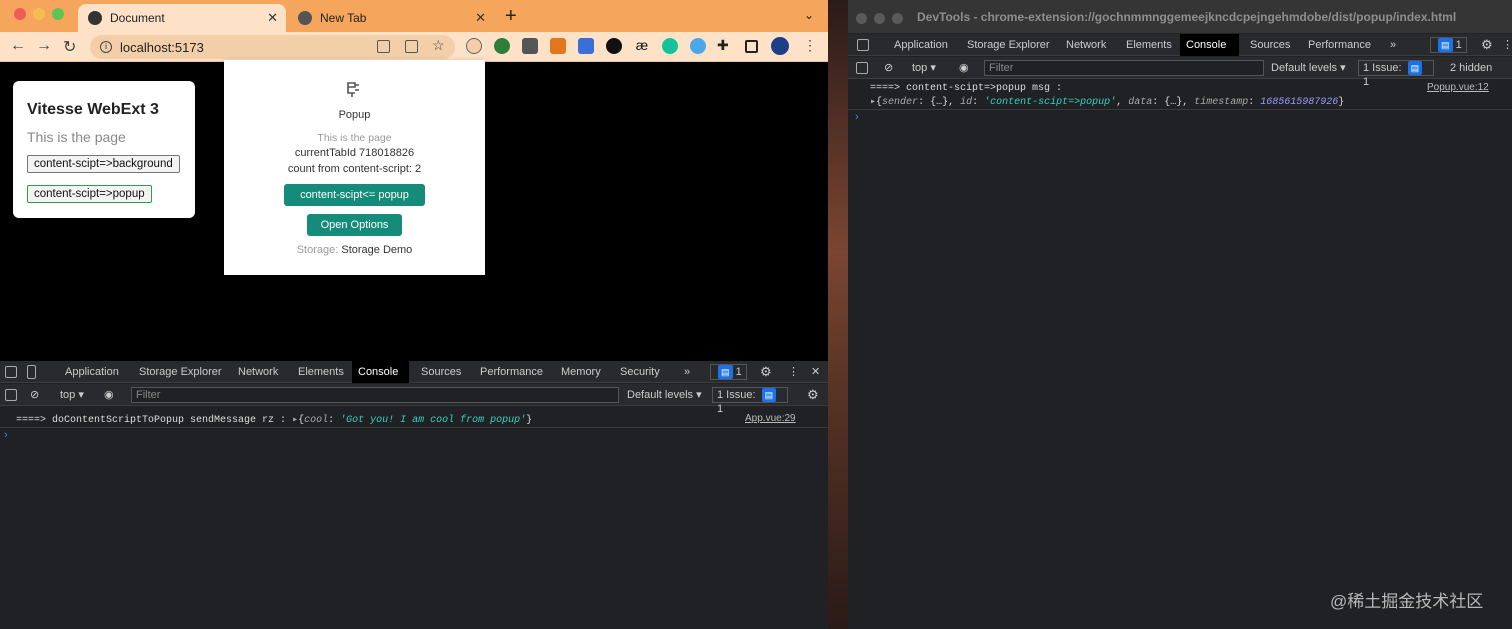  I want to click on message-count: 1, so click(738, 372).